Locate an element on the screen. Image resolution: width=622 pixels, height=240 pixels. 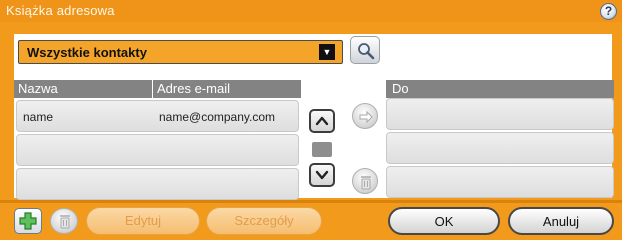
contact-email: name@company.com is located at coordinates (217, 117).